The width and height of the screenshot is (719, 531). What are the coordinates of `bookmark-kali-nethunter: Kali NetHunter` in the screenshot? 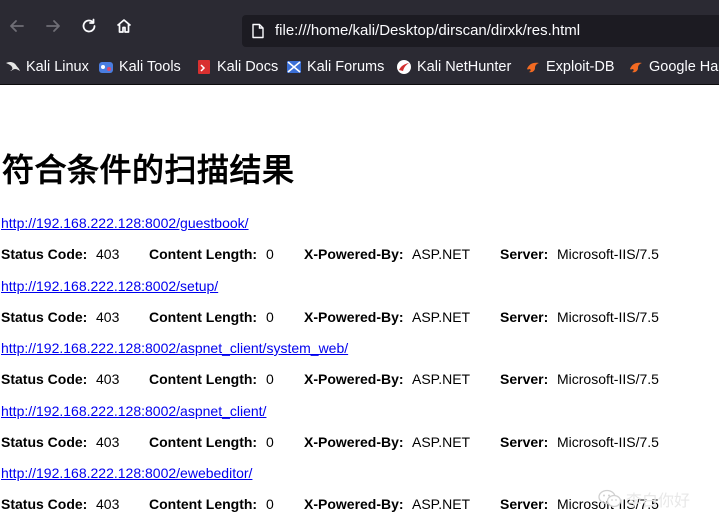 It's located at (453, 67).